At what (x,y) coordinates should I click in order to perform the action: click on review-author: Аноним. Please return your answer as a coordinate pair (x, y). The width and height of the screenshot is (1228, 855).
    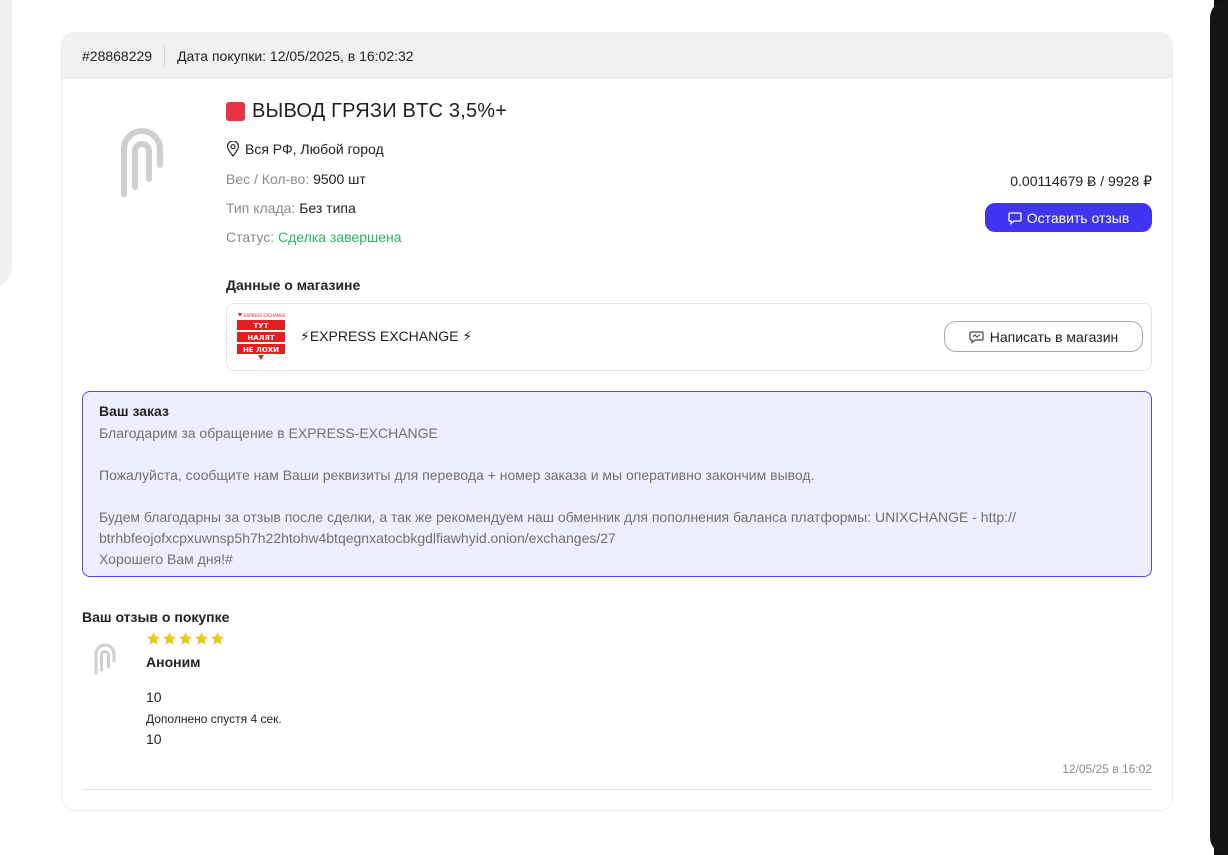
    Looking at the image, I should click on (173, 662).